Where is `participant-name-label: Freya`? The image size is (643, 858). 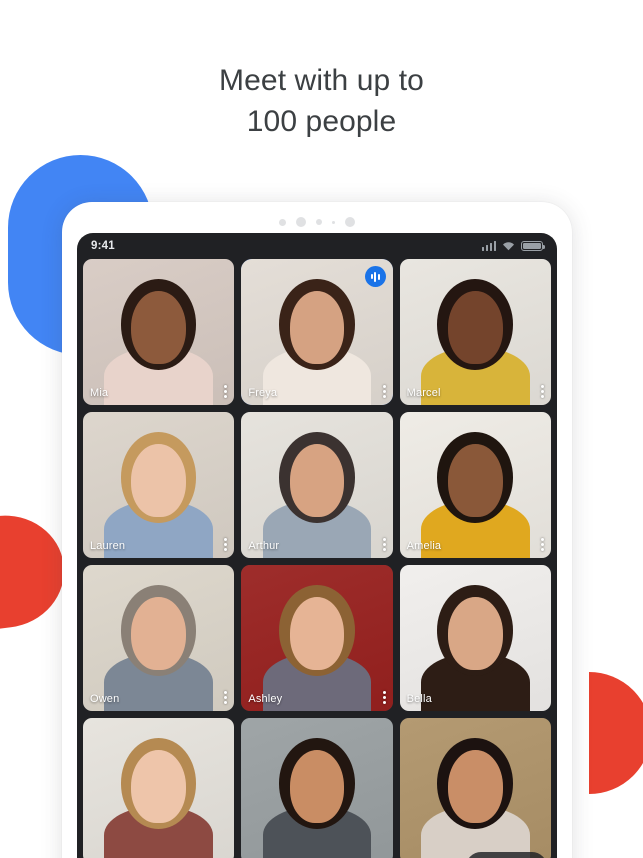
participant-name-label: Freya is located at coordinates (263, 393).